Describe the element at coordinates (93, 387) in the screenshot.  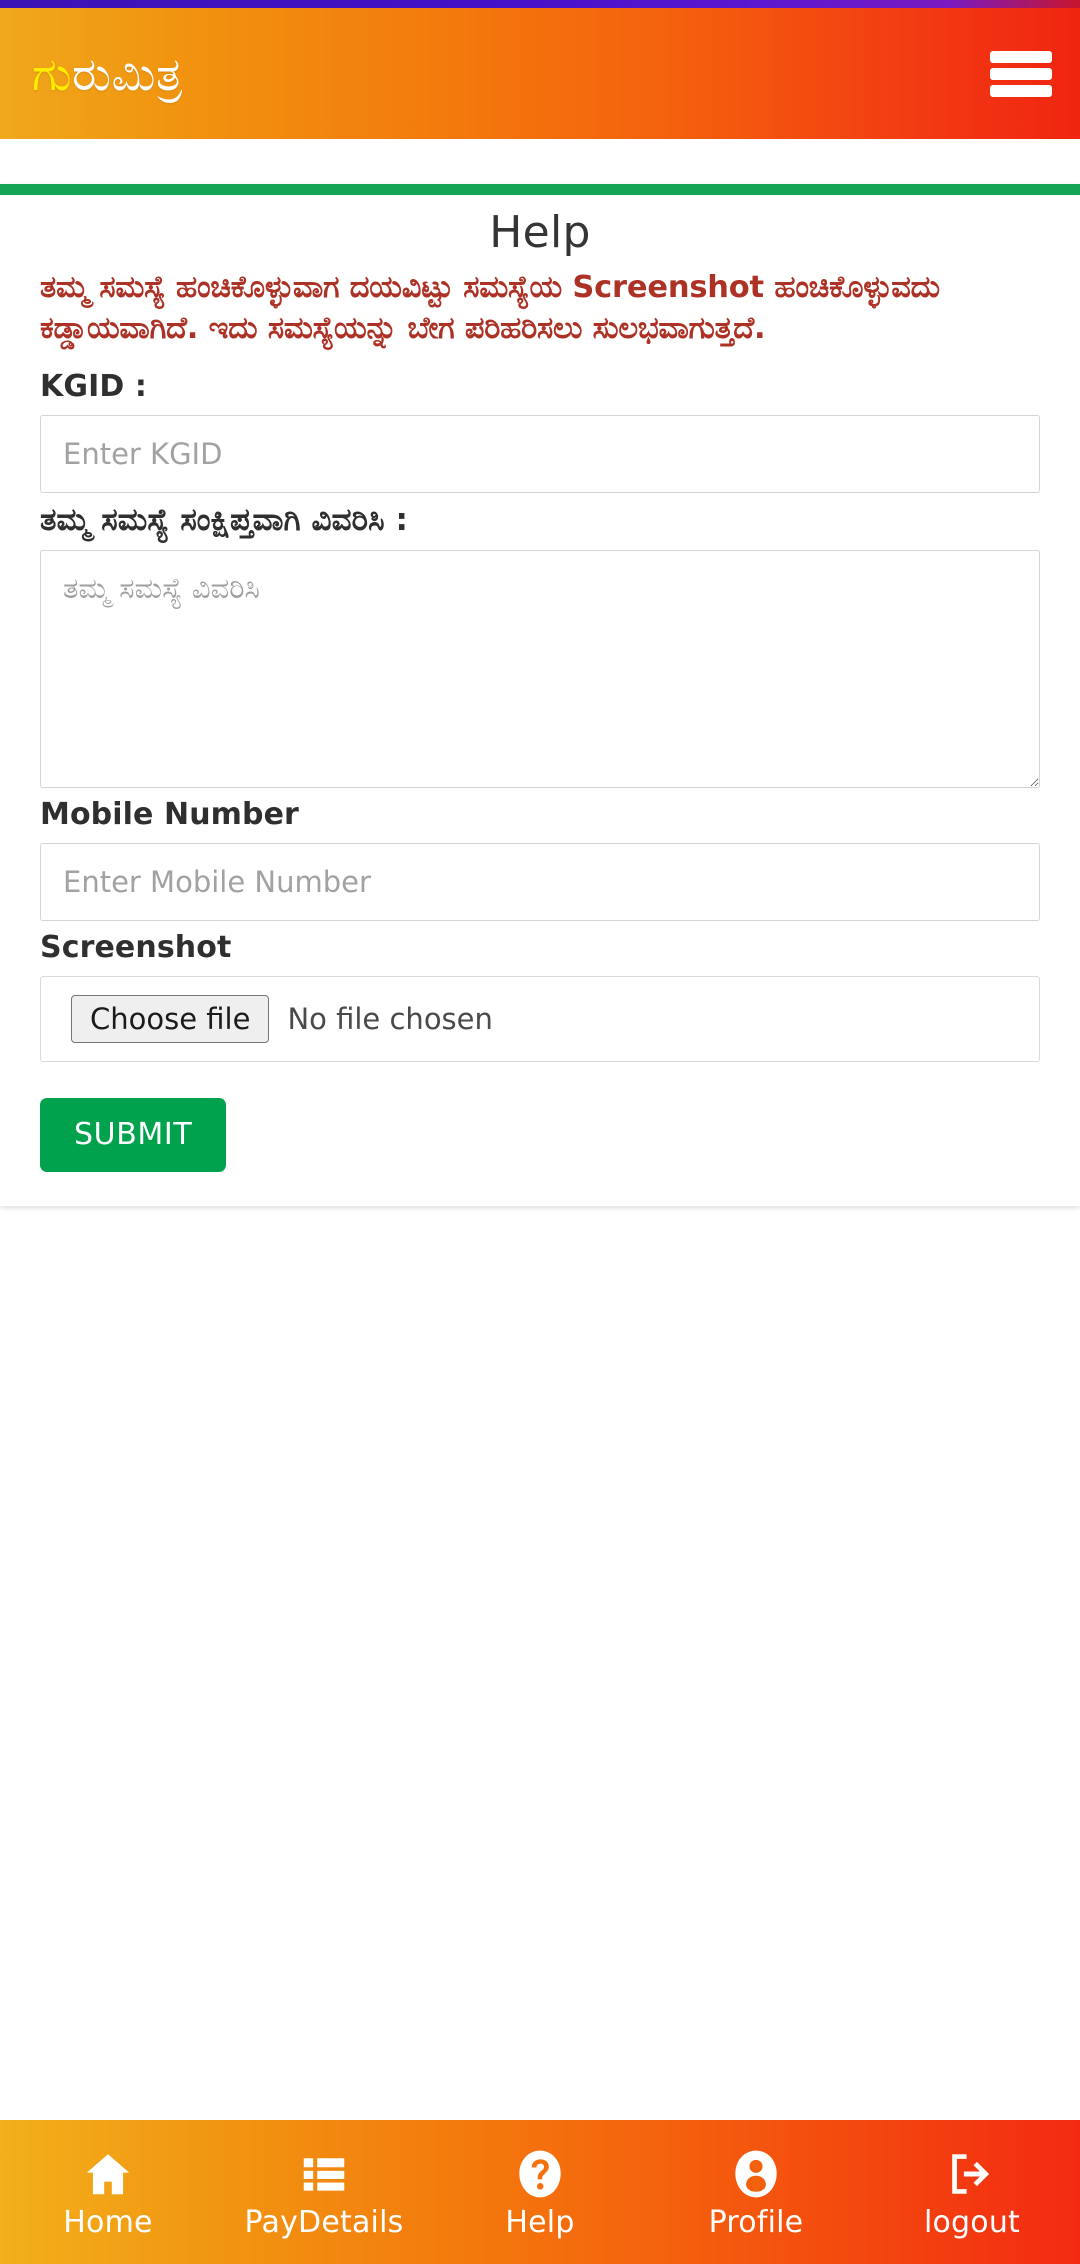
I see `kgid-label: KGID :` at that location.